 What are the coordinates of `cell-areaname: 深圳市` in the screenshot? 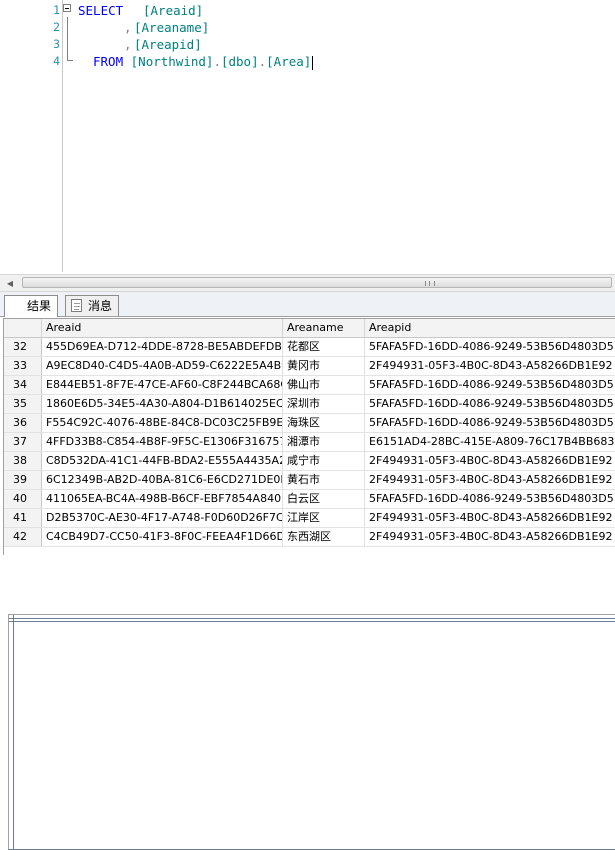 It's located at (324, 404).